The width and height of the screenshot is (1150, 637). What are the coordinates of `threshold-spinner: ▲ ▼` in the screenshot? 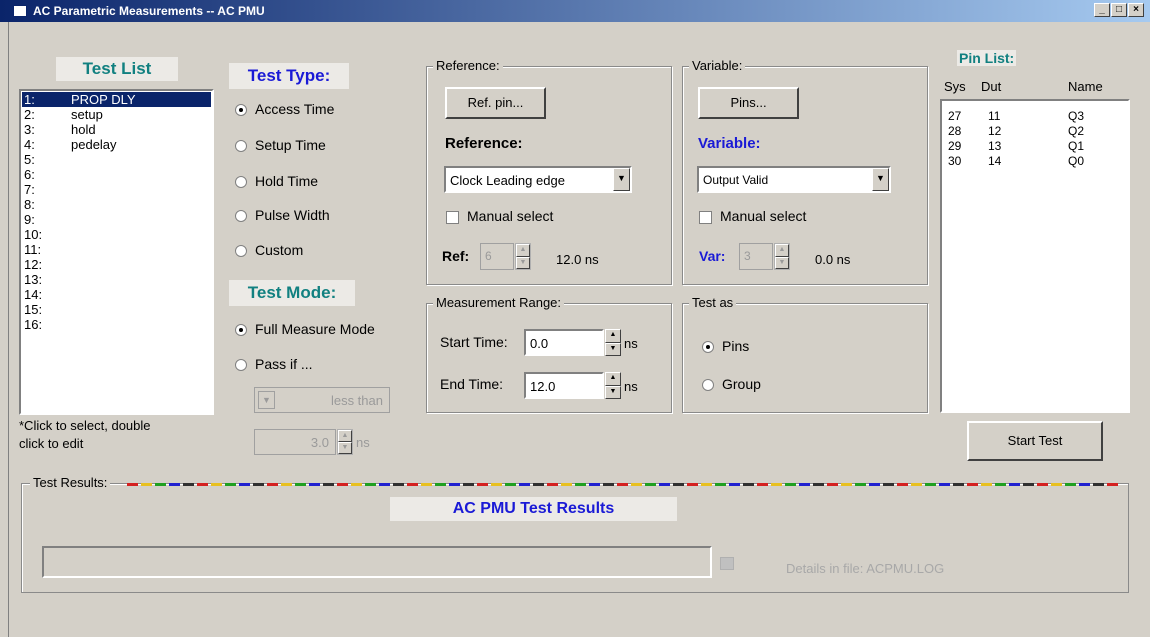 It's located at (345, 442).